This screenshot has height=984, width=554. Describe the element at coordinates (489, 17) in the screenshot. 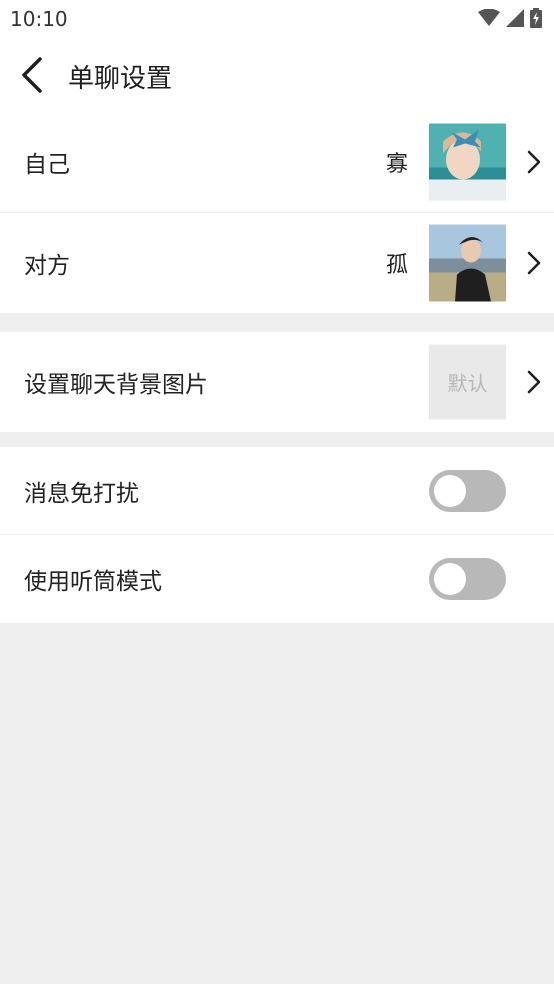

I see `wifi-icon` at that location.